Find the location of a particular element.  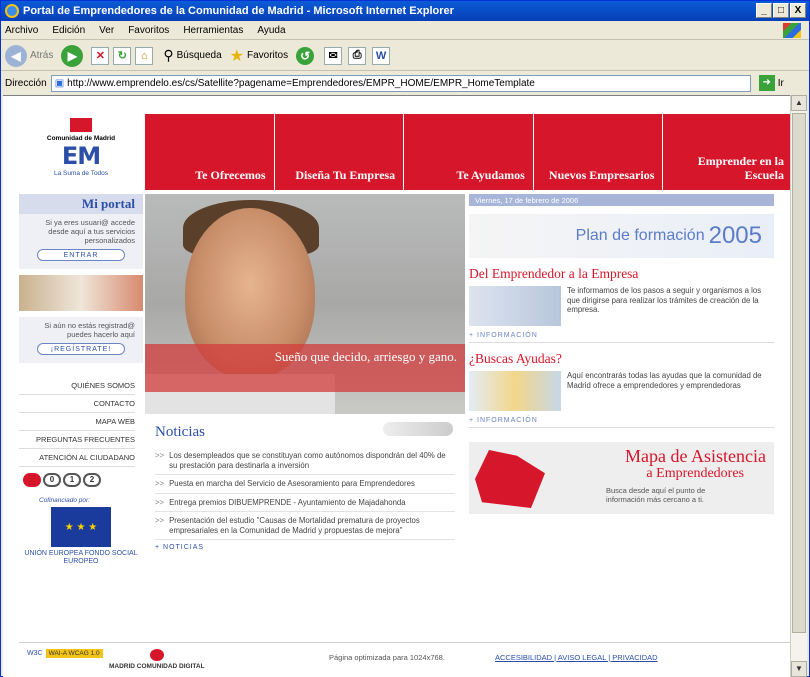

vertical-scrollbar: ▲ ▼ is located at coordinates (798, 386).